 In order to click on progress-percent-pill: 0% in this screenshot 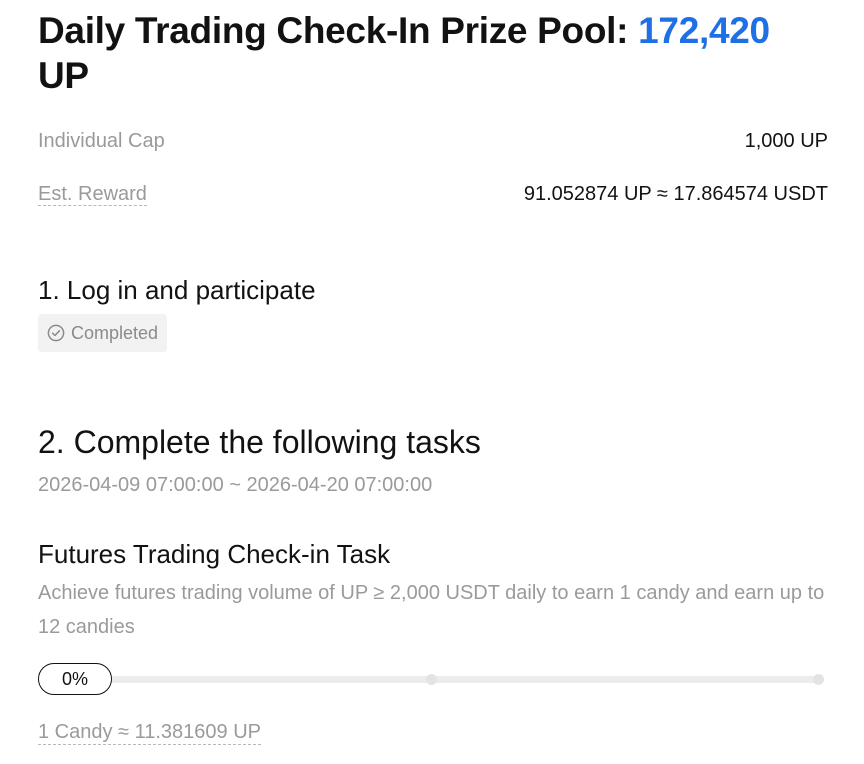, I will do `click(75, 679)`.